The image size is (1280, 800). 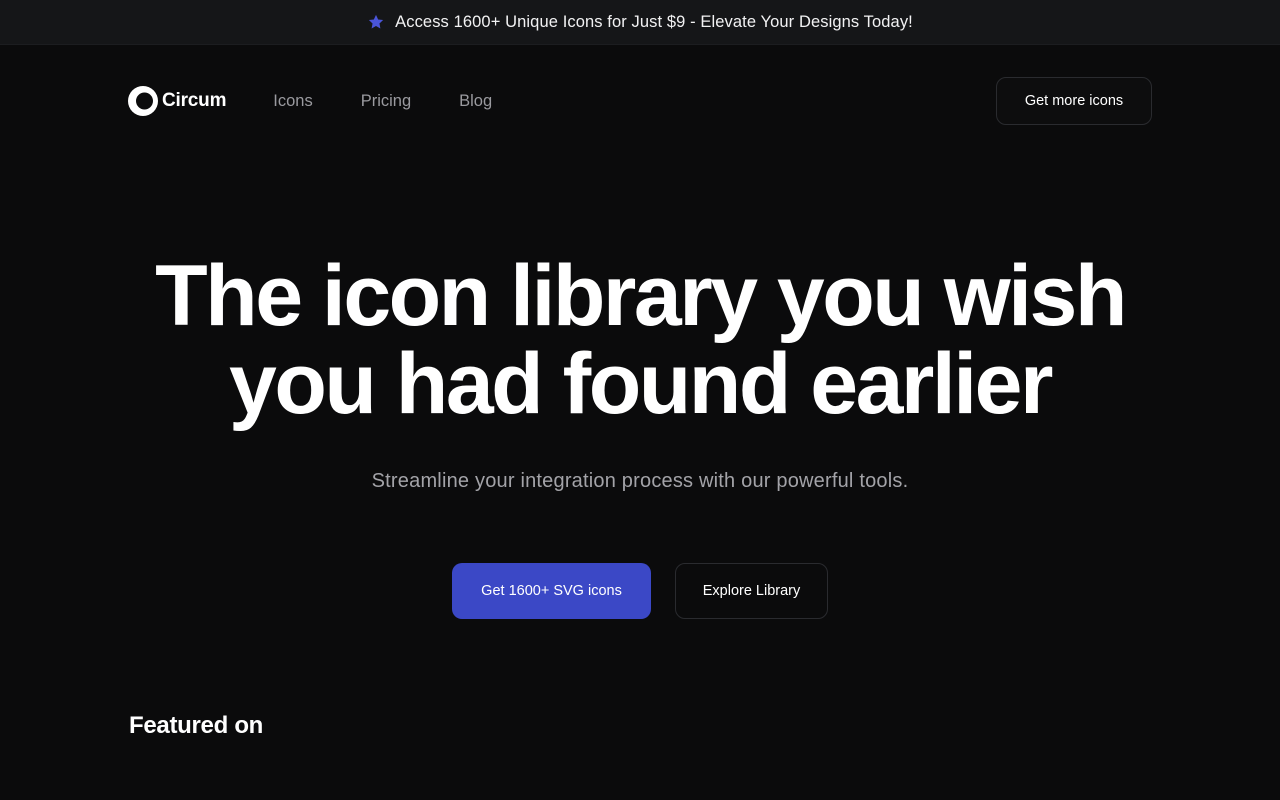 What do you see at coordinates (143, 101) in the screenshot?
I see `circle-logo-icon` at bounding box center [143, 101].